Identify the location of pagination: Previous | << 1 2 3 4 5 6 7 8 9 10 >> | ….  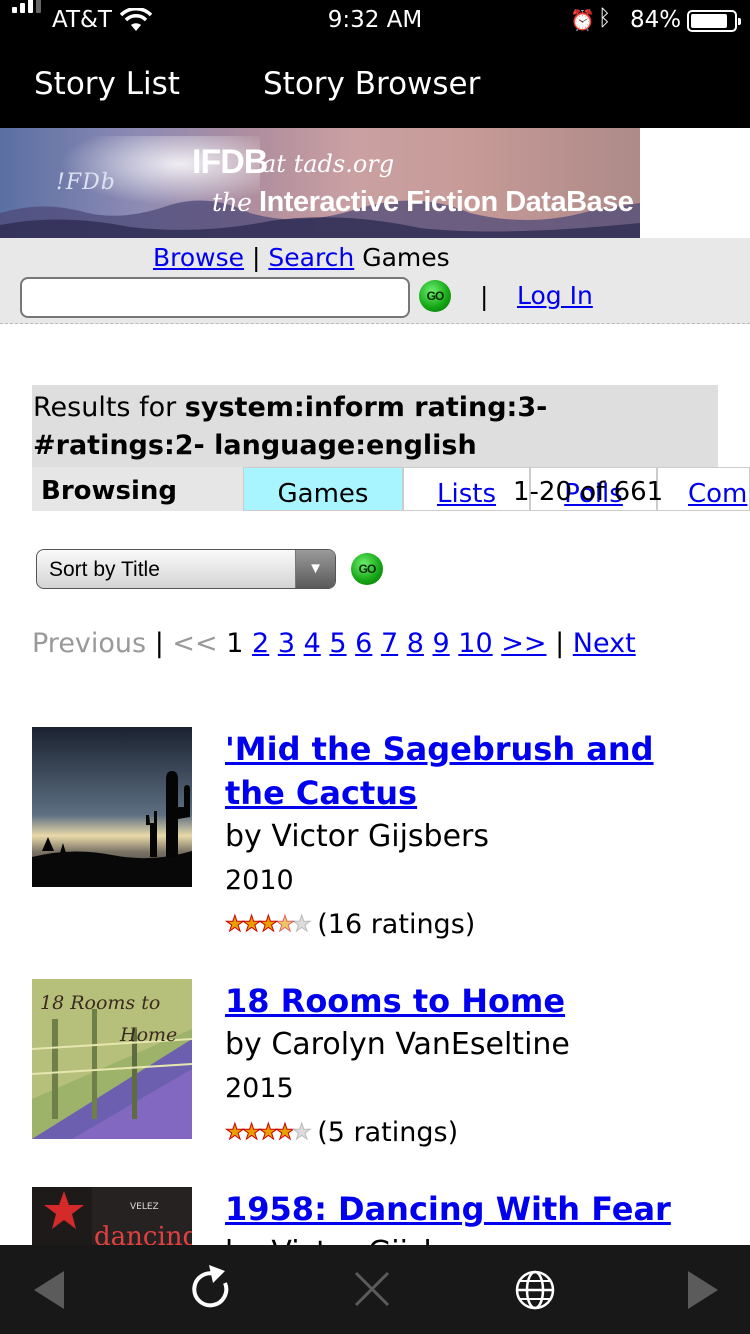
(334, 643).